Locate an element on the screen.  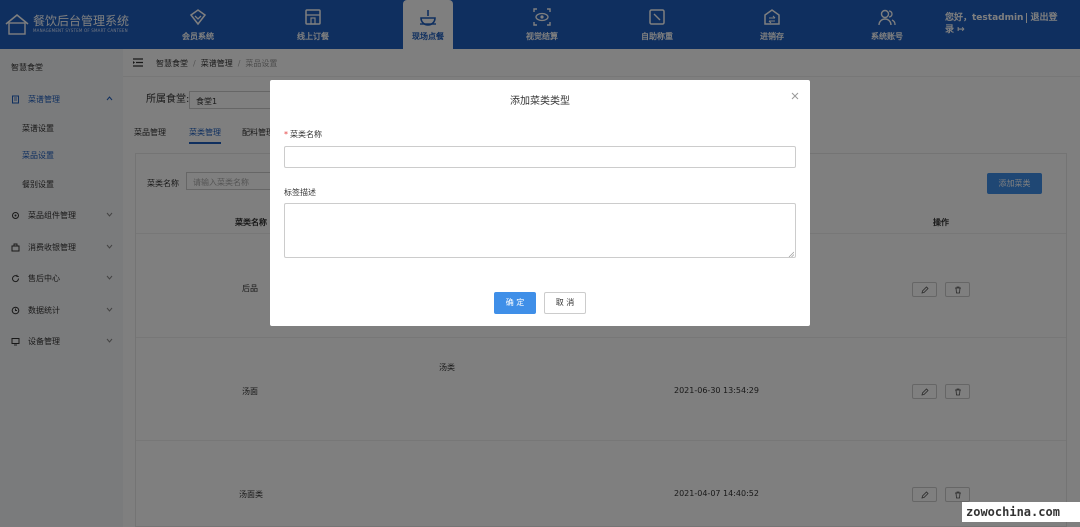
watermark: zowochina.com is located at coordinates (1021, 512).